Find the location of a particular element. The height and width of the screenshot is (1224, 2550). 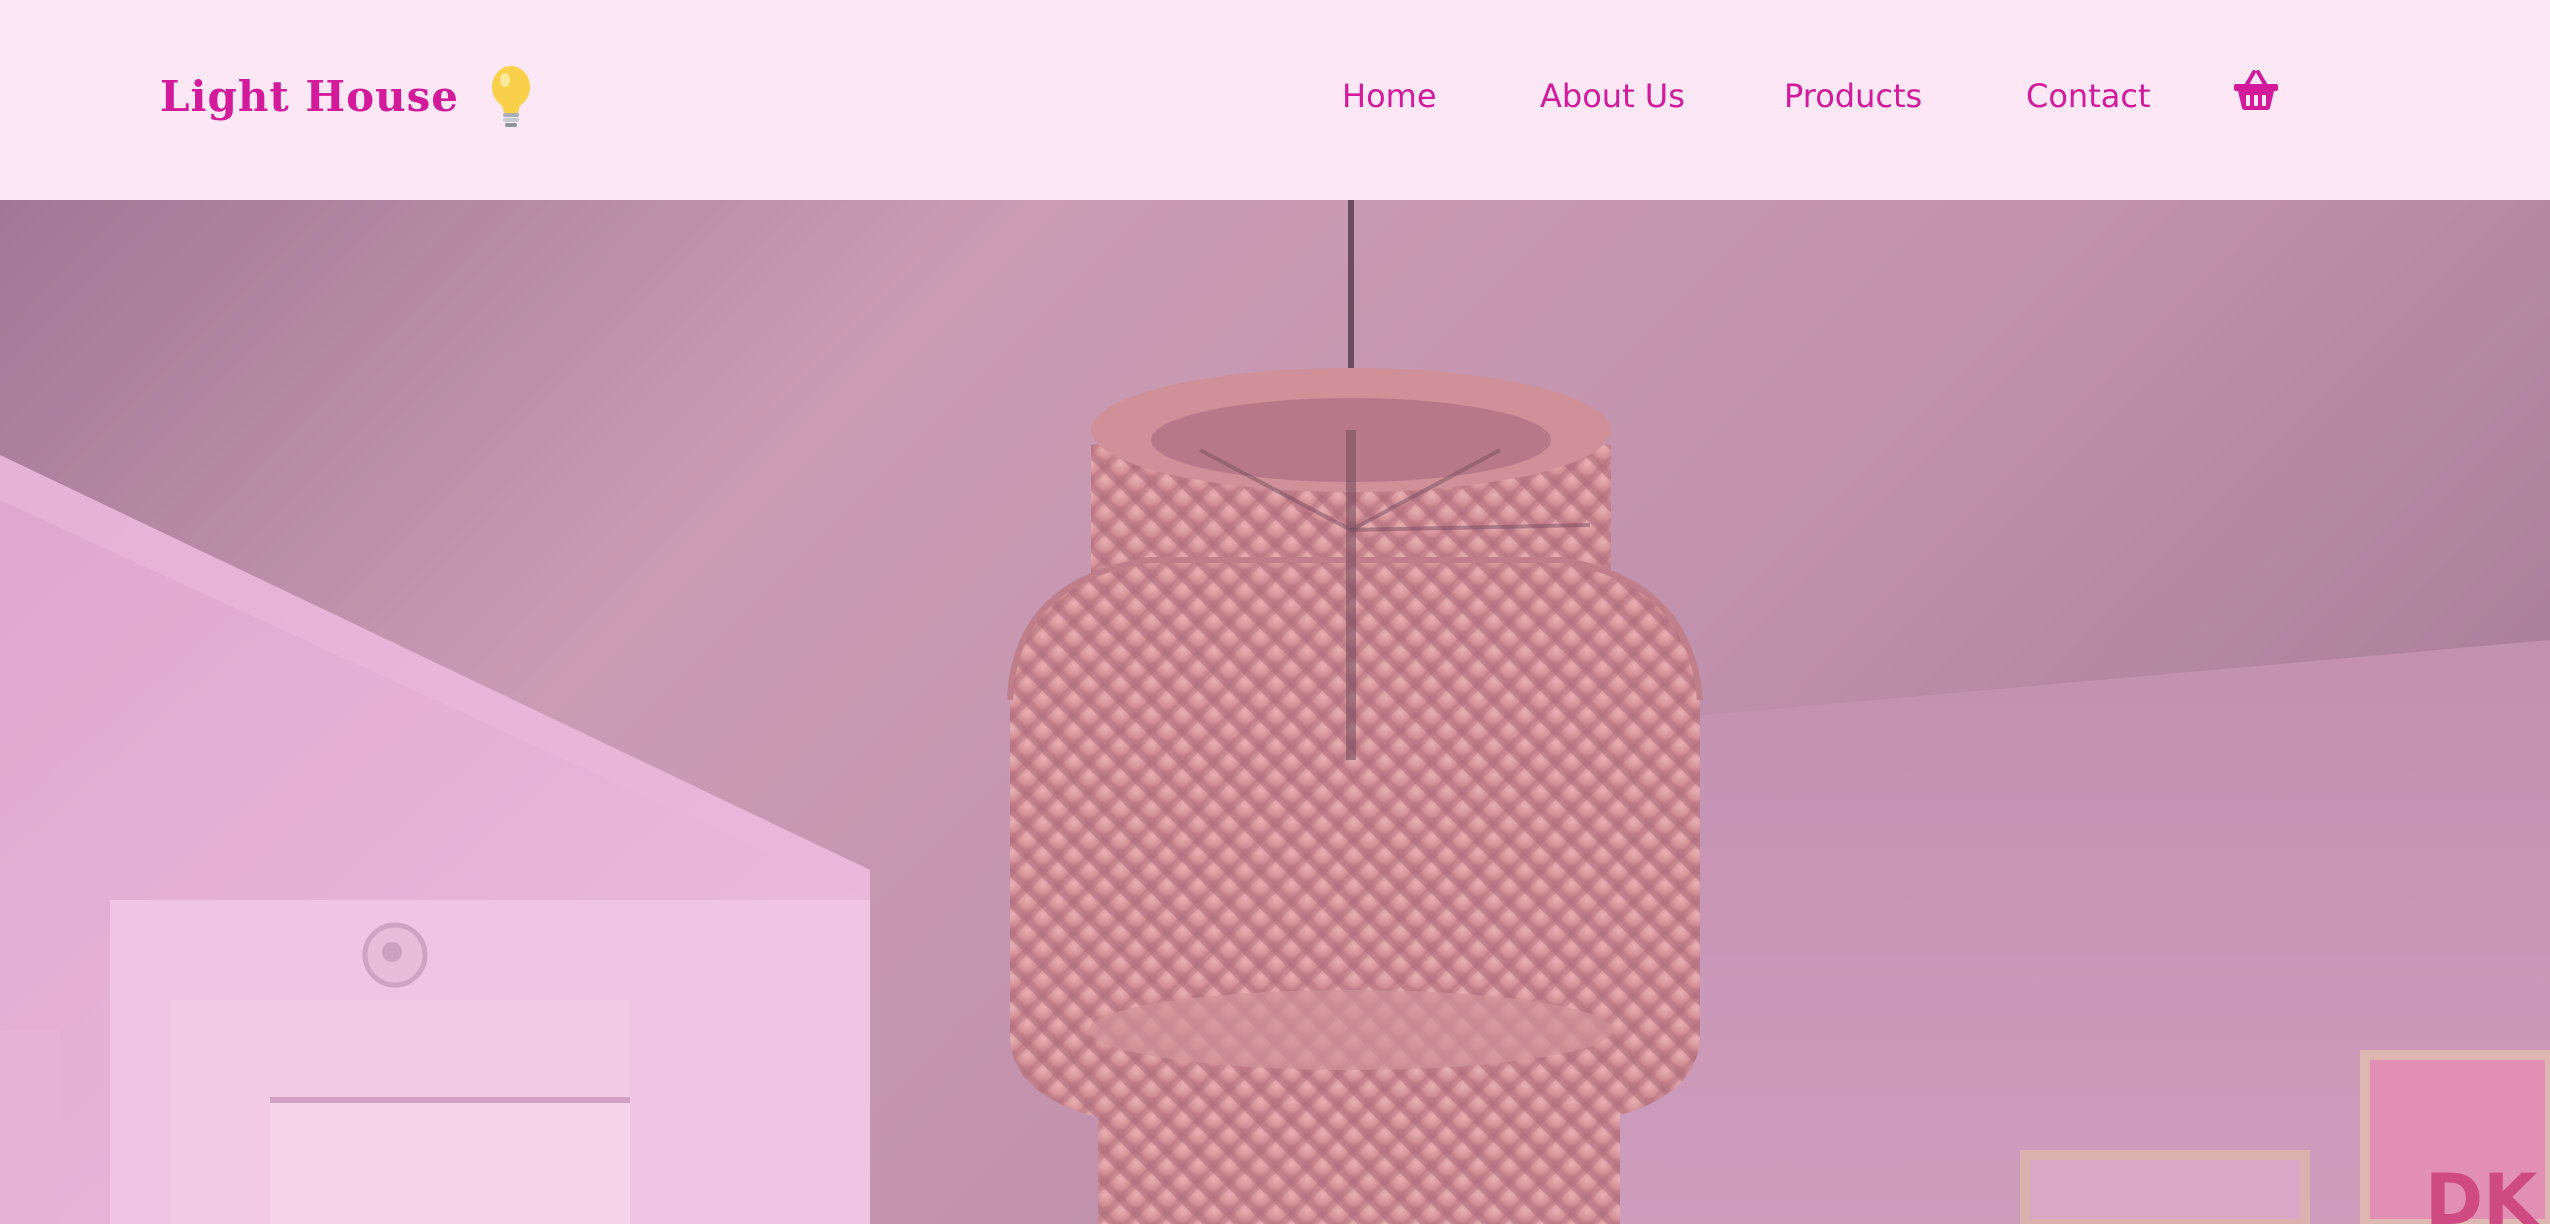

shopping-basket-icon is located at coordinates (2256, 90).